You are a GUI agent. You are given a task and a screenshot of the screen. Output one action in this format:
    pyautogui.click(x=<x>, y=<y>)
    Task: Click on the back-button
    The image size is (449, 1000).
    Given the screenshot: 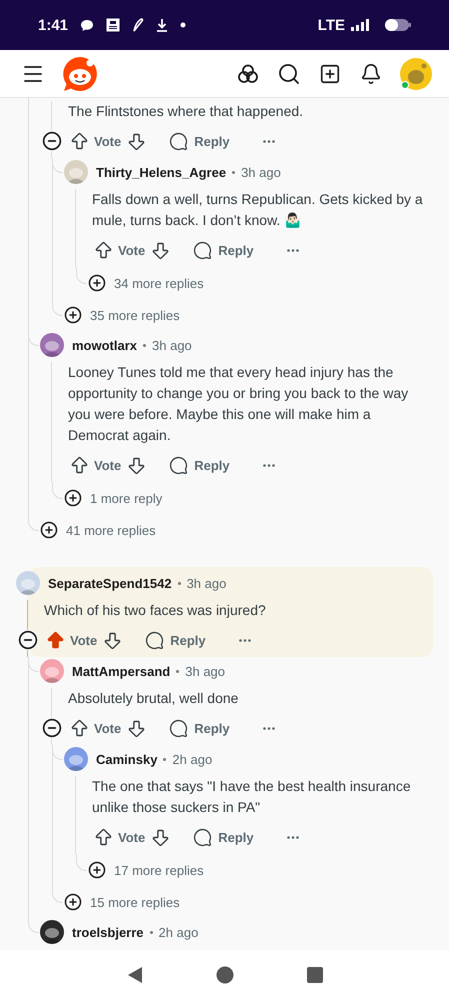 What is the action you would take?
    pyautogui.click(x=134, y=975)
    